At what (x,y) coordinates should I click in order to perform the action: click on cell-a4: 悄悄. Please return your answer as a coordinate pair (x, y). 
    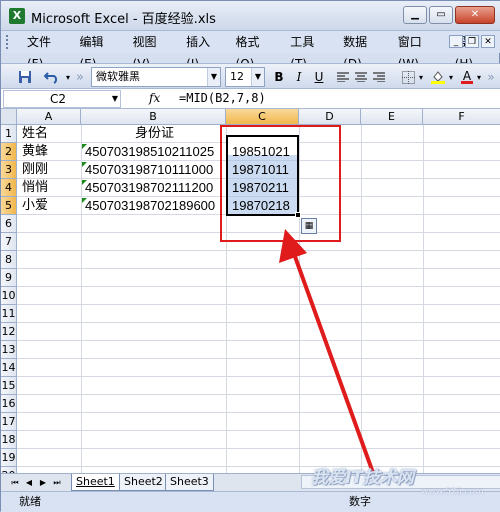
    Looking at the image, I should click on (34, 188).